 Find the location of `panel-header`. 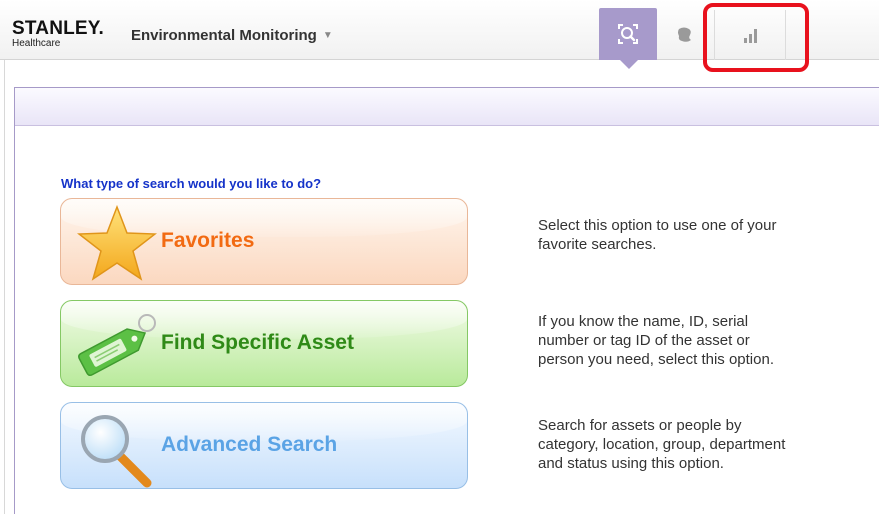

panel-header is located at coordinates (447, 107).